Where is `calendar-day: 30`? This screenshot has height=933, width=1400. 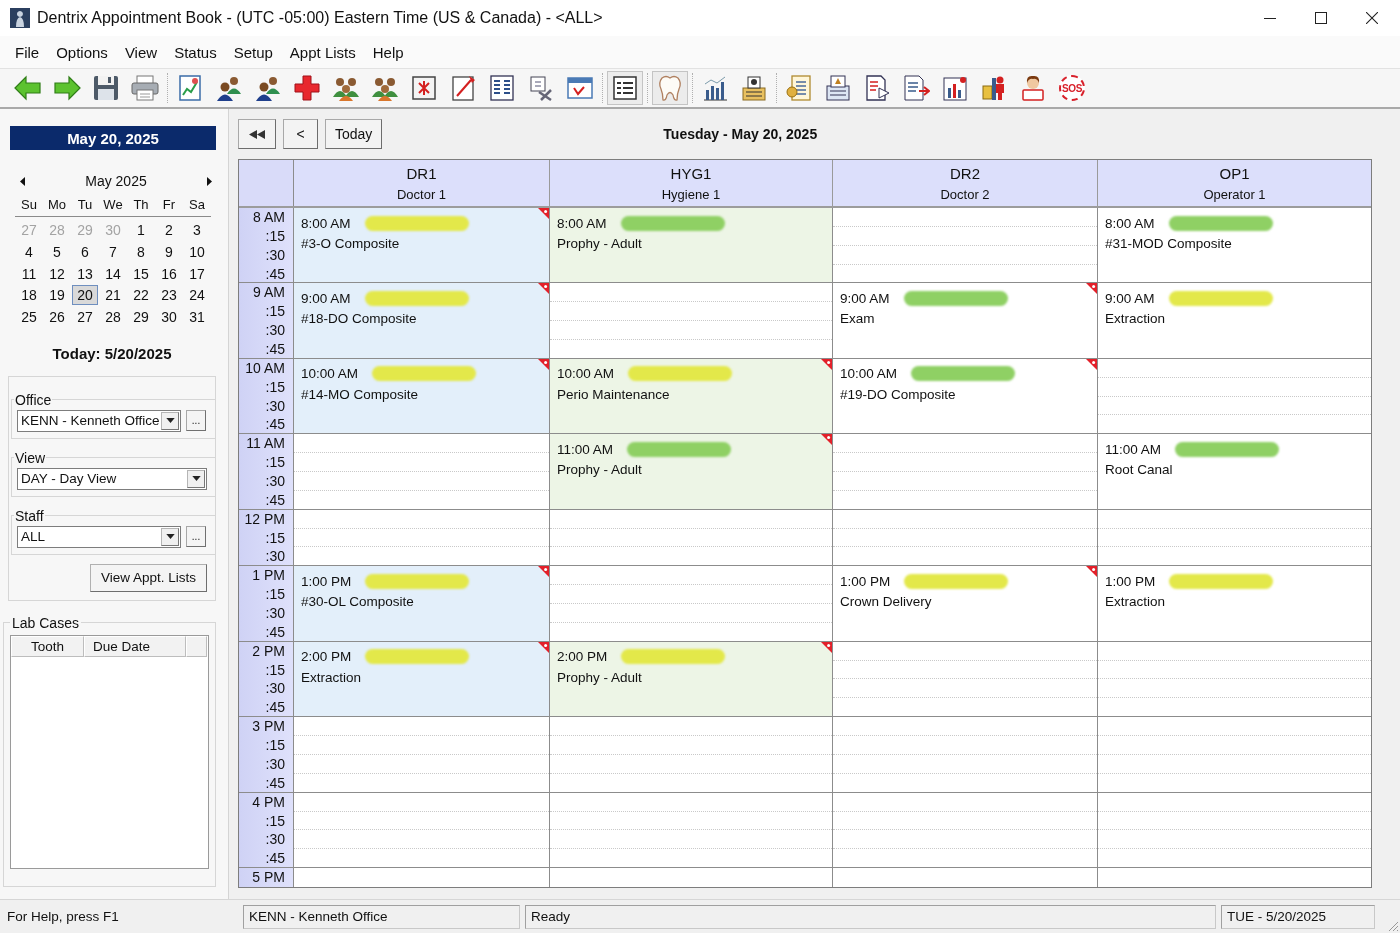 calendar-day: 30 is located at coordinates (169, 317).